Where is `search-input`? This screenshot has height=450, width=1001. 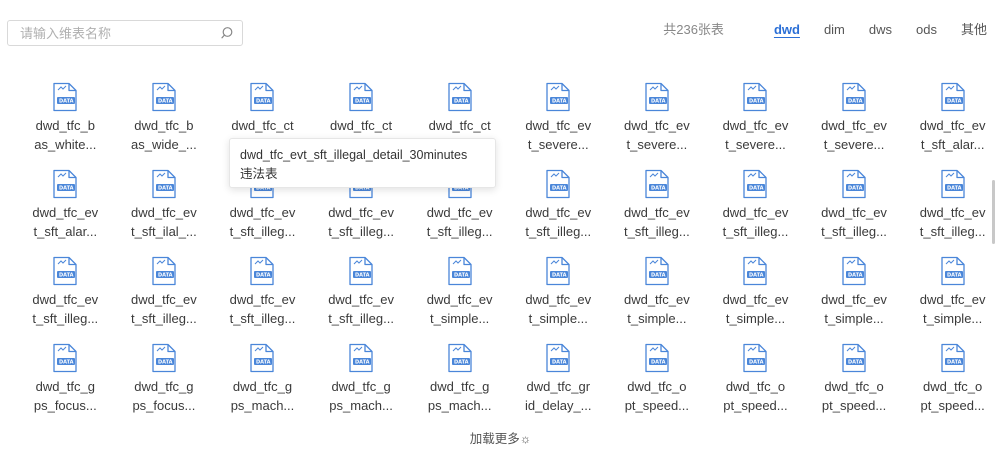
search-input is located at coordinates (119, 33).